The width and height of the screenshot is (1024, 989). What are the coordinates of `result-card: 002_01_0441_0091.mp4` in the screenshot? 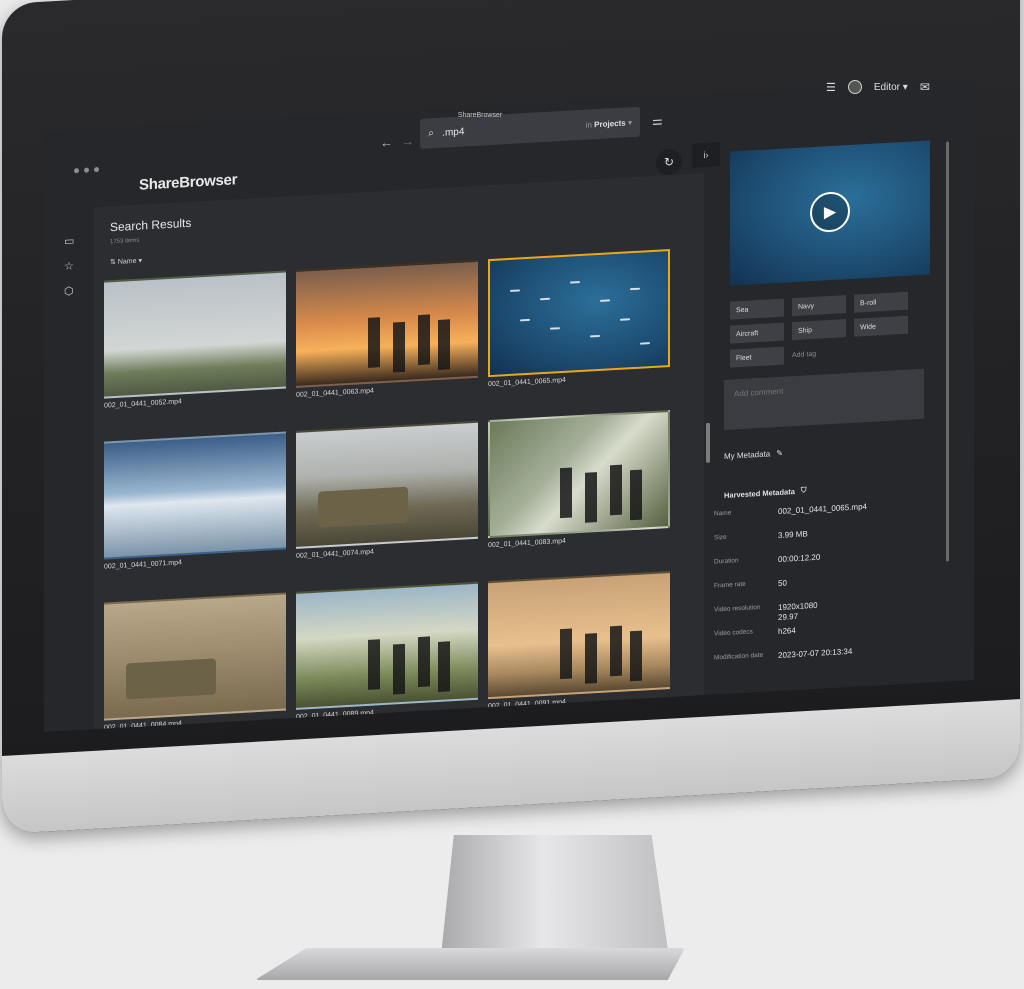 It's located at (579, 640).